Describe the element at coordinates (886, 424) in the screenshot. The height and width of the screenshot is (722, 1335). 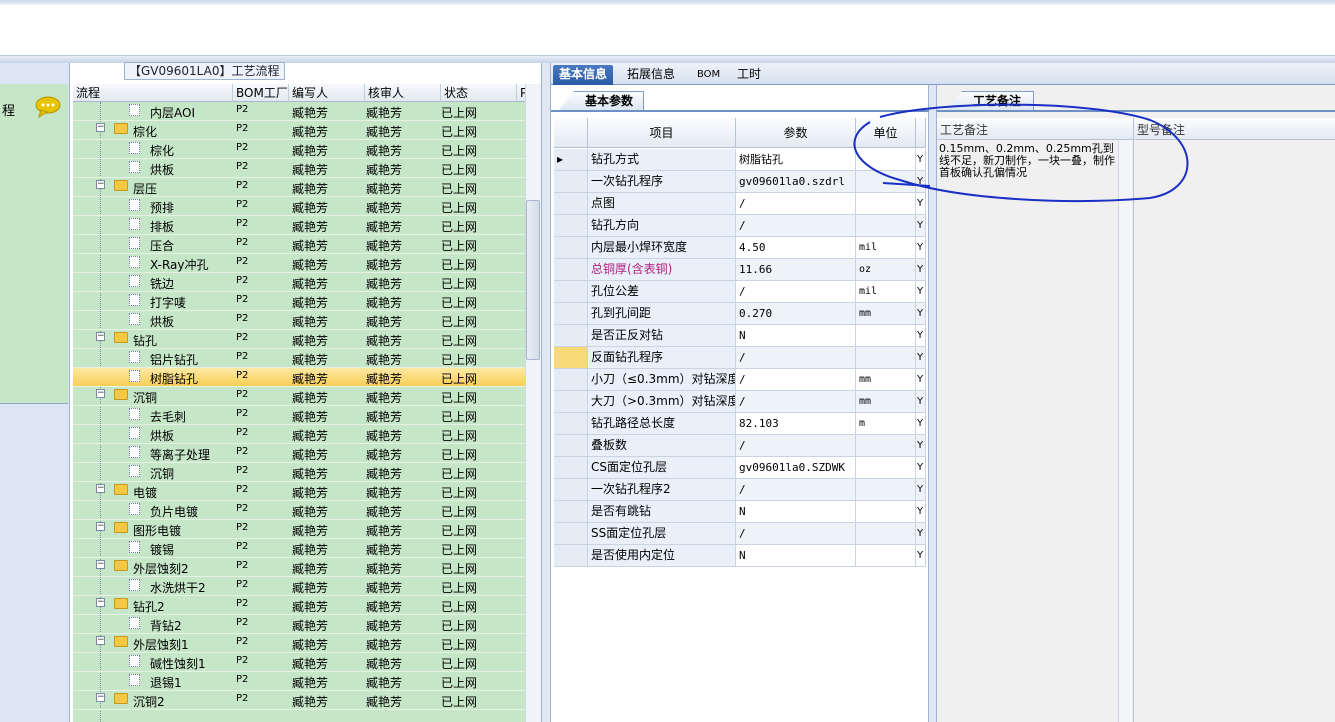
I see `param-unit: m` at that location.